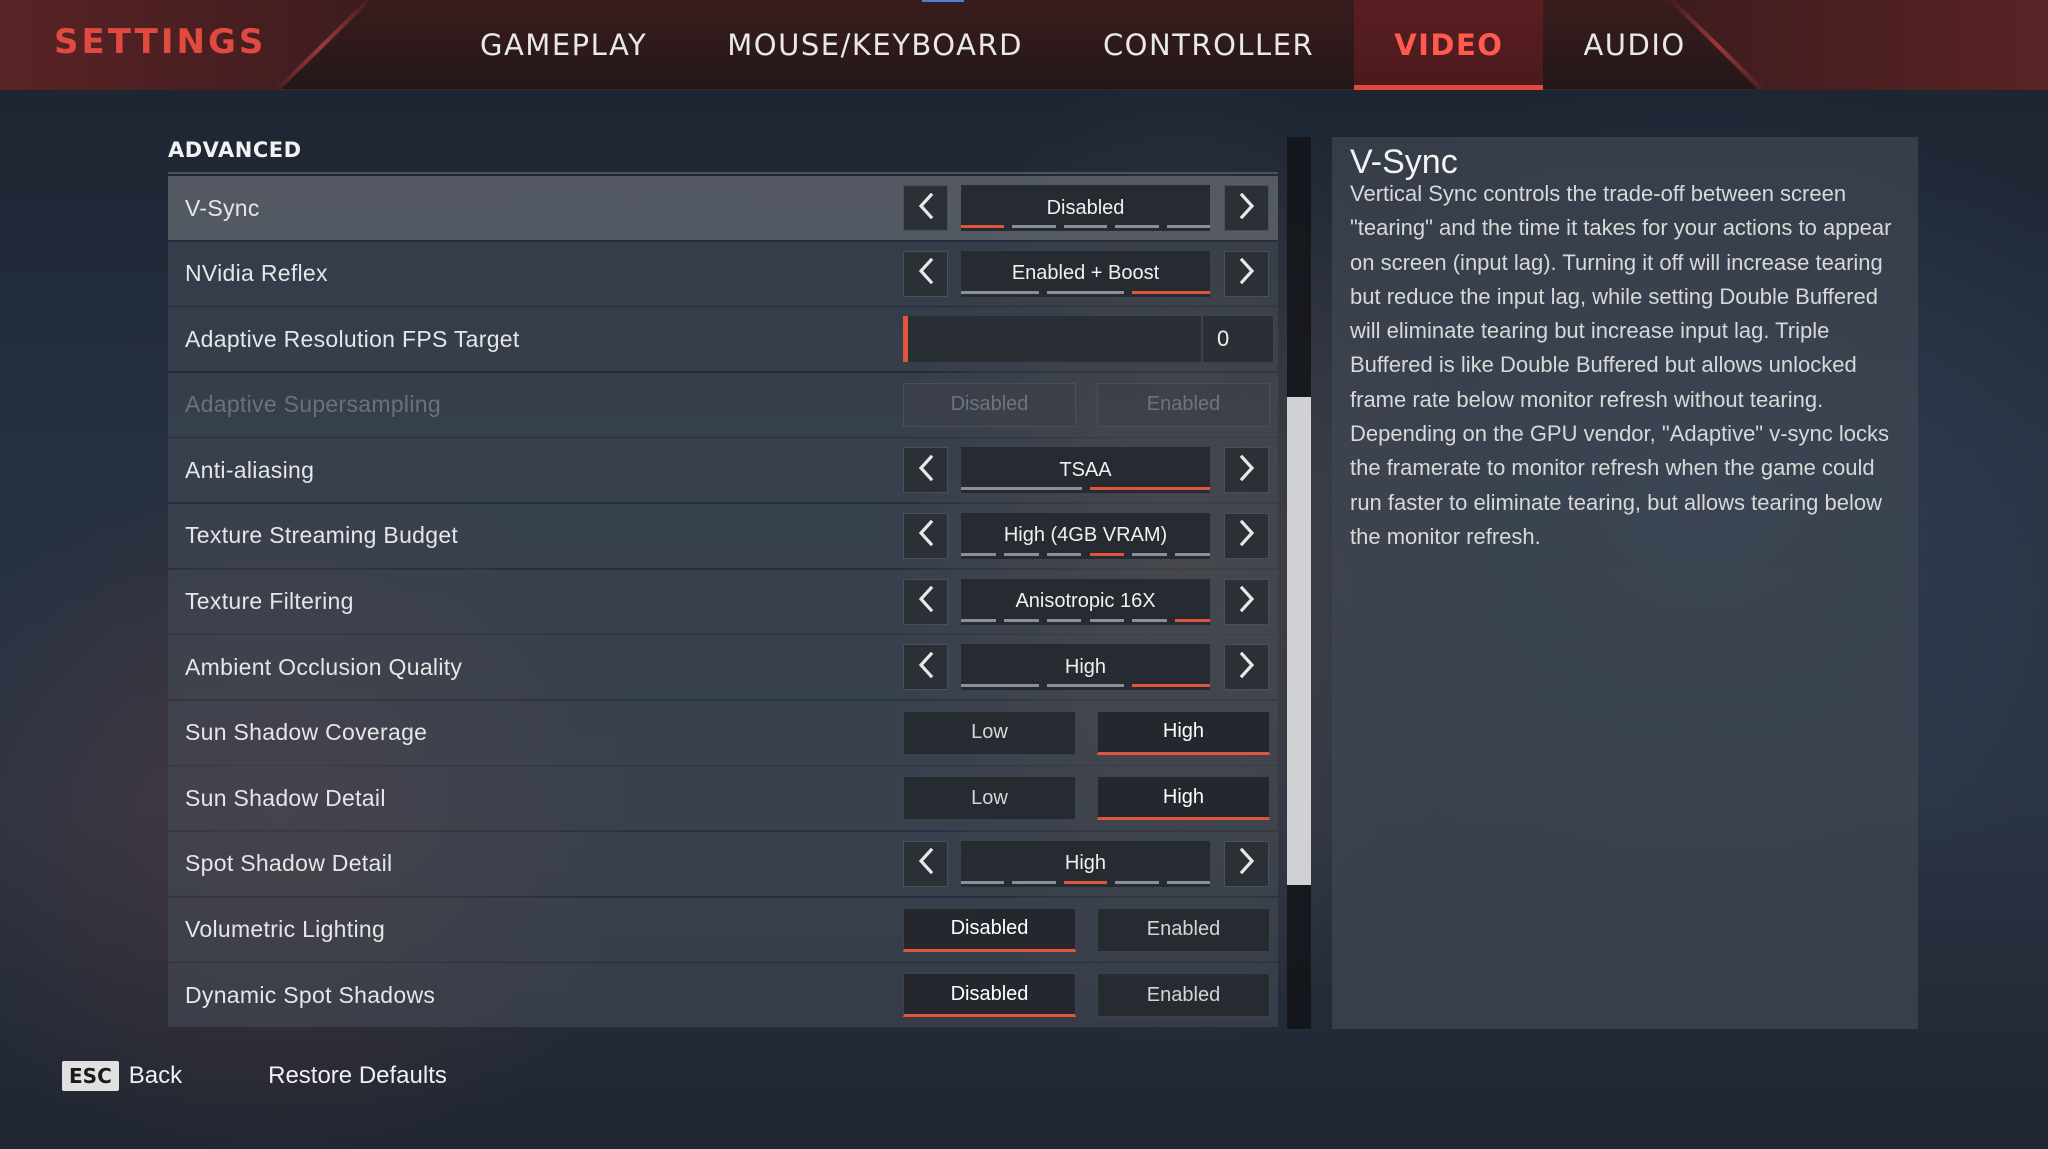 This screenshot has width=2048, height=1149. What do you see at coordinates (723, 863) in the screenshot?
I see `setting-row-spot-shadow-detail: Spot Shadow Detail High` at bounding box center [723, 863].